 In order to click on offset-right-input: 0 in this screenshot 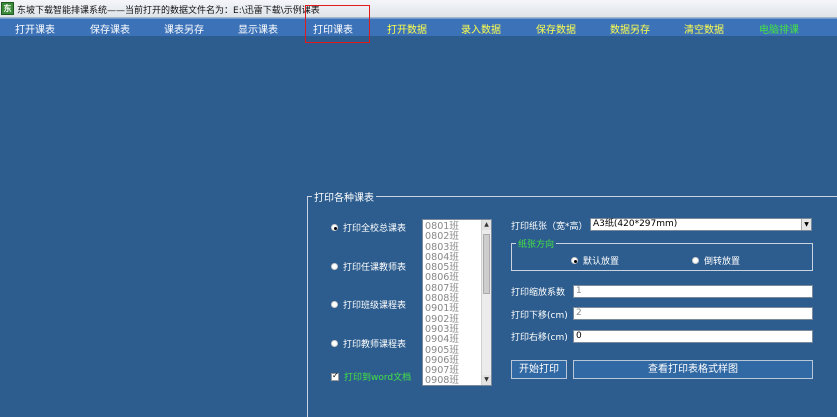, I will do `click(693, 336)`.